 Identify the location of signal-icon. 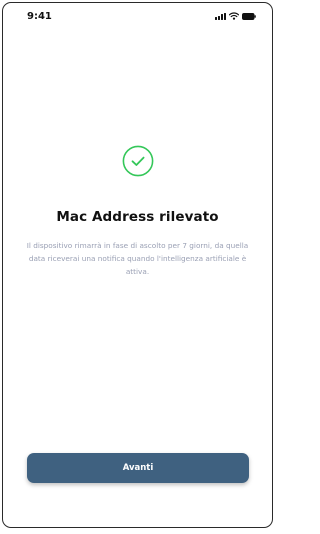
(220, 16).